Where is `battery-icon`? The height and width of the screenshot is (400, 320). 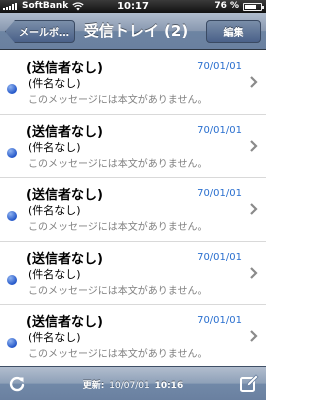 battery-icon is located at coordinates (253, 7).